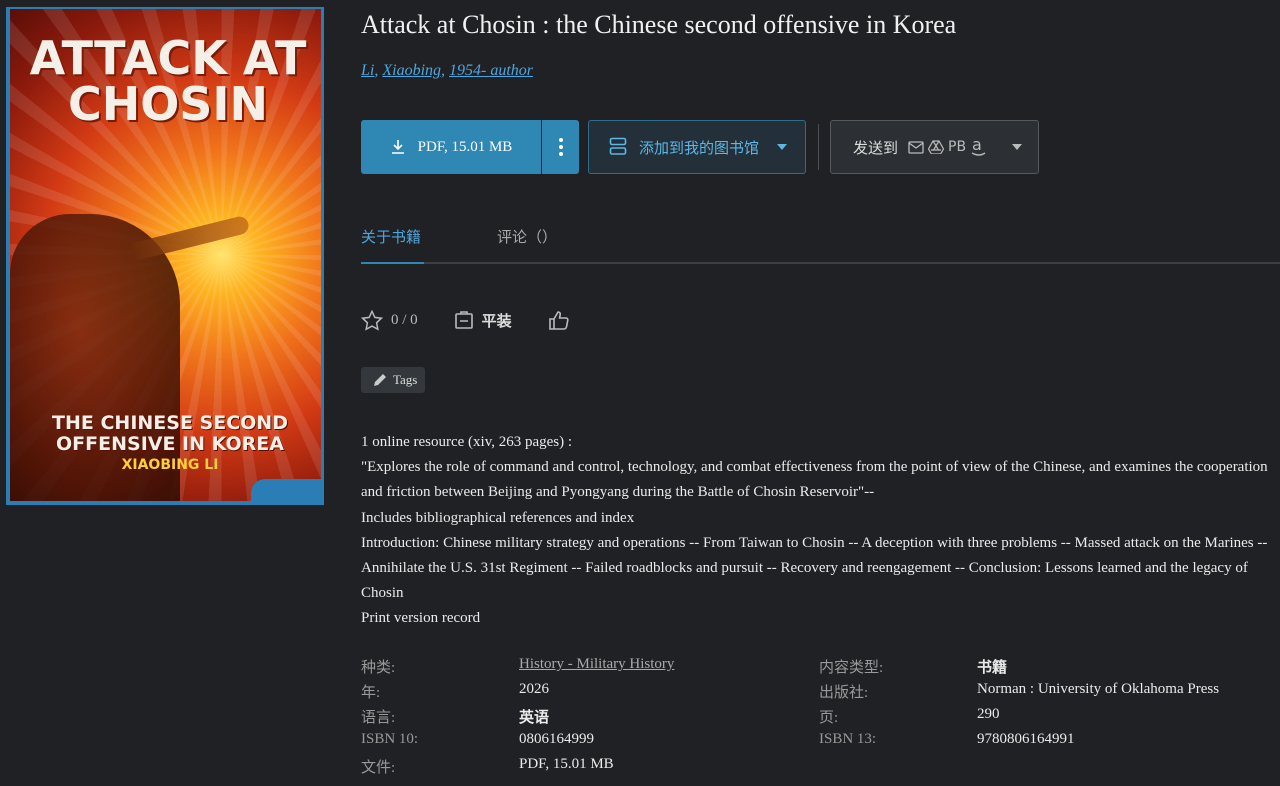 Image resolution: width=1280 pixels, height=786 pixels. Describe the element at coordinates (465, 146) in the screenshot. I see `download-label: PDF, 15.01 MB` at that location.